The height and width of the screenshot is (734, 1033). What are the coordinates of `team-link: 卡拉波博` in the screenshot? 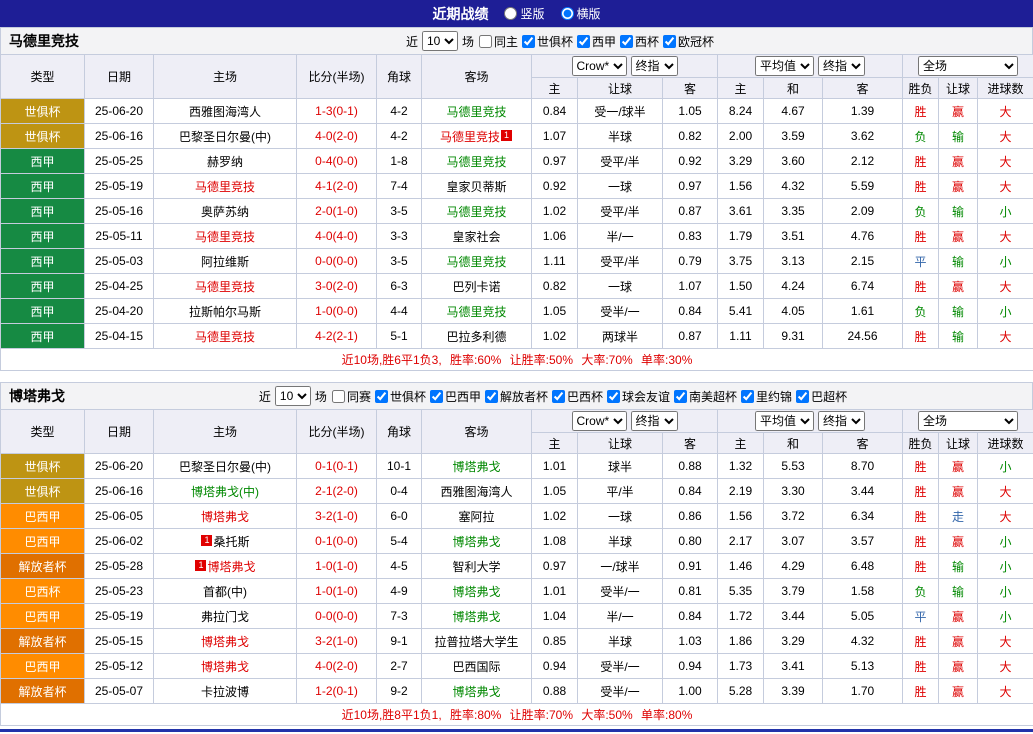 It's located at (225, 692).